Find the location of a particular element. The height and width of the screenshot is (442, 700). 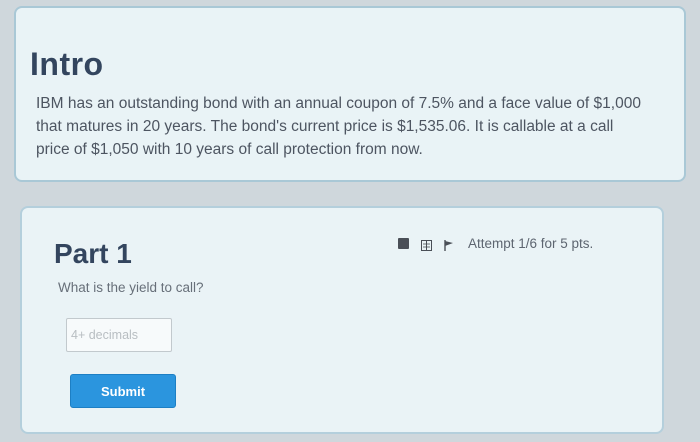

flag-icon is located at coordinates (449, 244).